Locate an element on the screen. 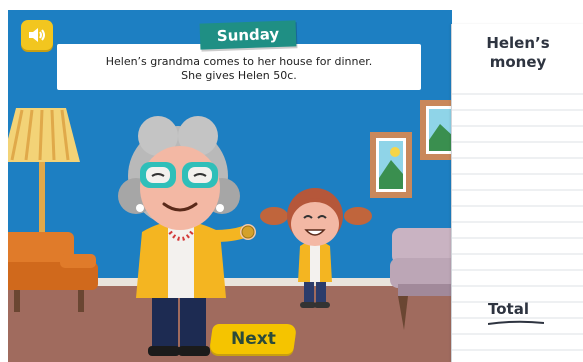 The height and width of the screenshot is (362, 583). wall-picture-large is located at coordinates (436, 130).